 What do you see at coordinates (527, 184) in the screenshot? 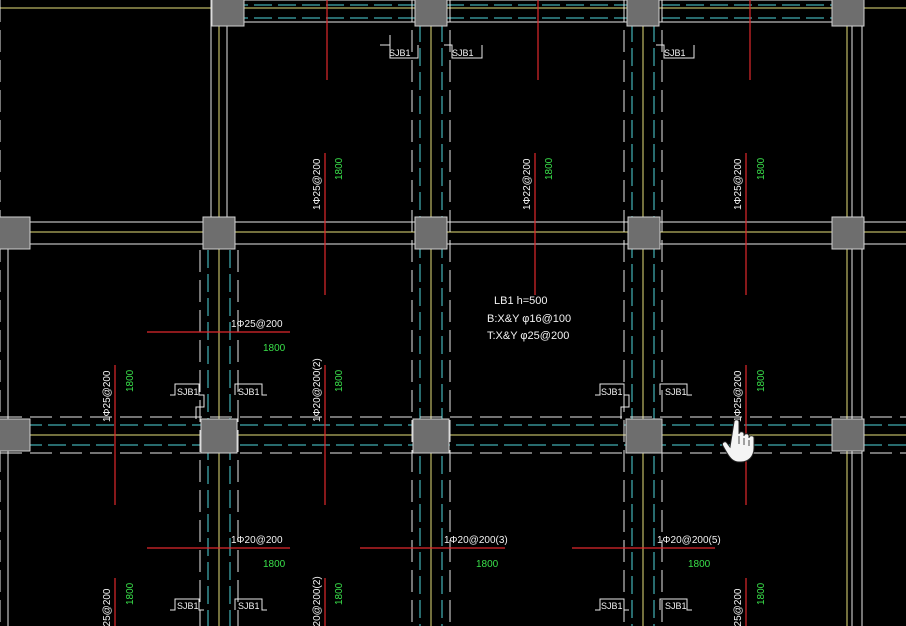
I see `rebar-label: 1Φ22@200` at bounding box center [527, 184].